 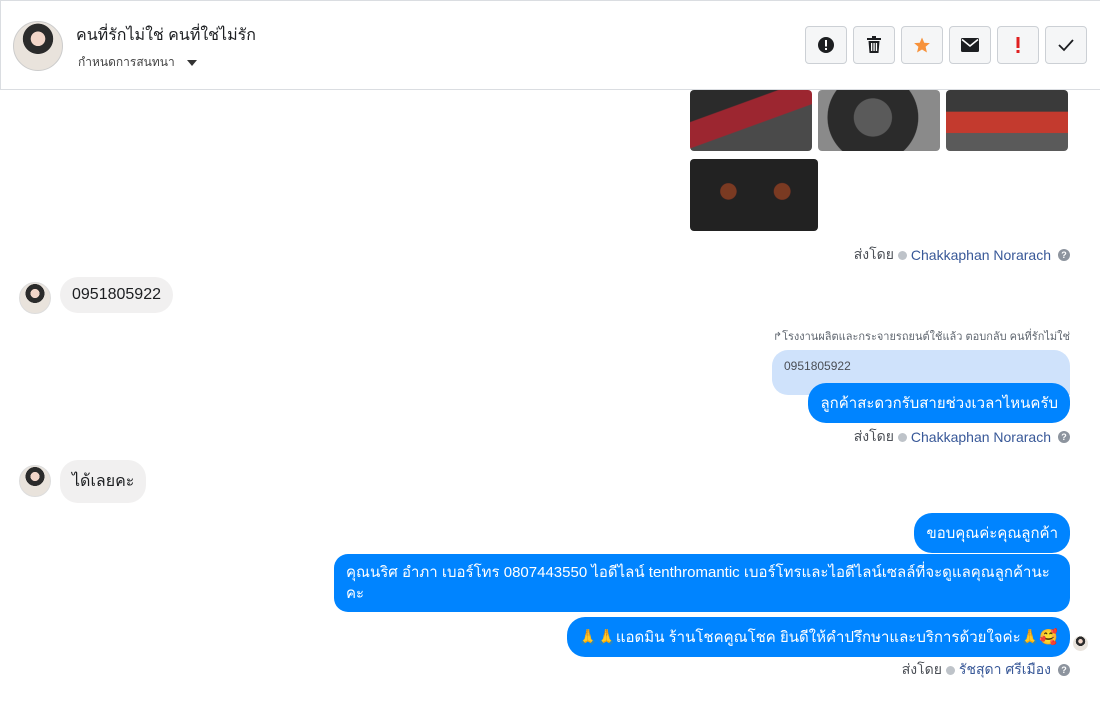 What do you see at coordinates (116, 295) in the screenshot?
I see `incoming-message: 0951805922` at bounding box center [116, 295].